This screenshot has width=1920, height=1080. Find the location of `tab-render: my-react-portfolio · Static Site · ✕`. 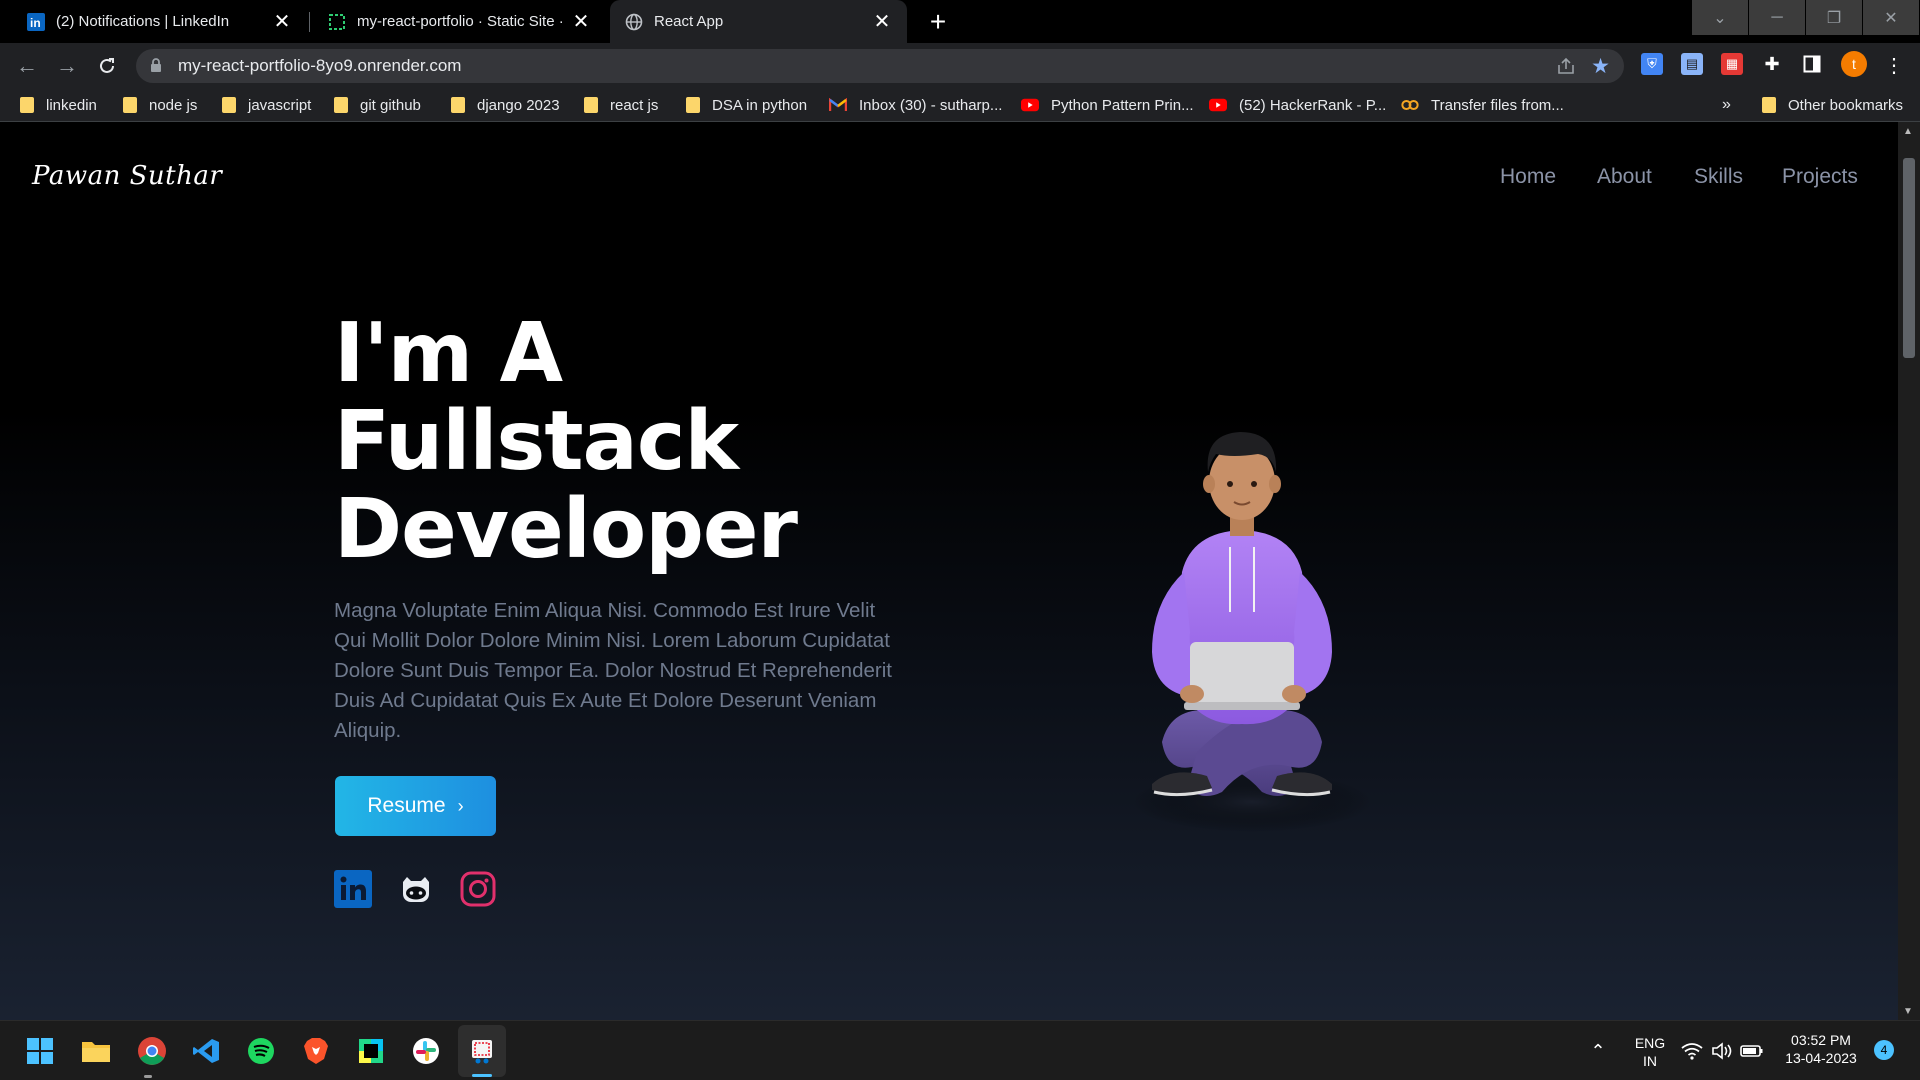

tab-render: my-react-portfolio · Static Site · ✕ is located at coordinates (459, 21).